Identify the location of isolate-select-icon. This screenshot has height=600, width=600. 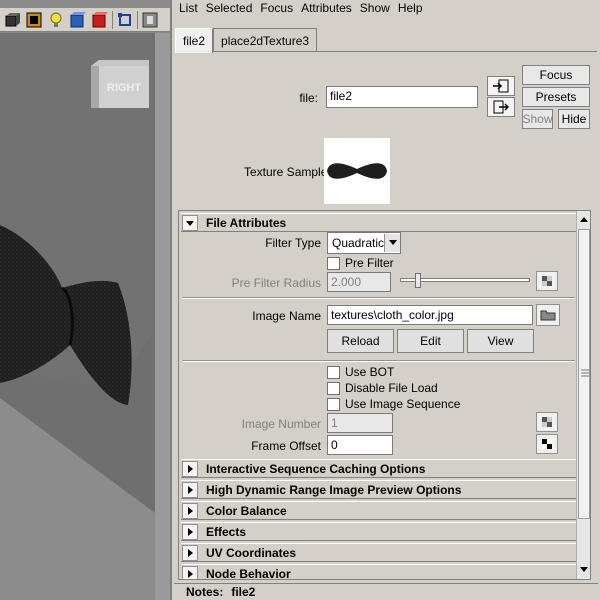
(125, 20).